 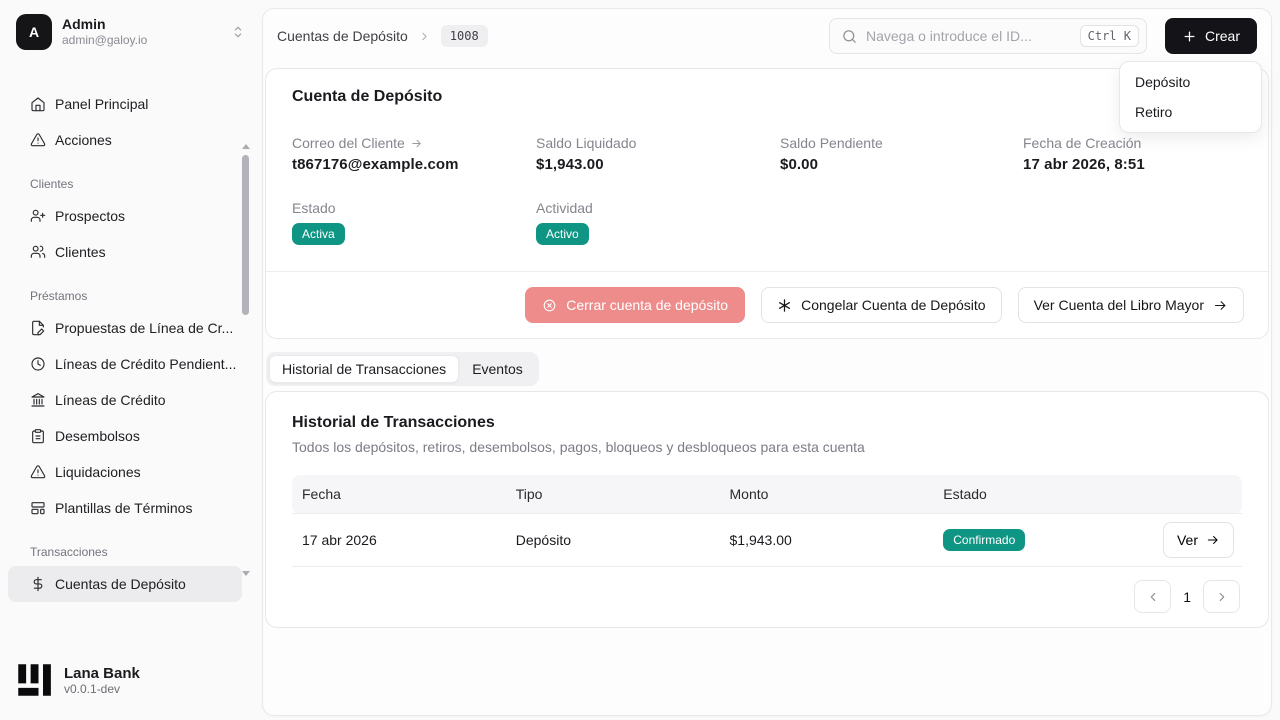 I want to click on view-transaction-button: Ver, so click(x=1198, y=540).